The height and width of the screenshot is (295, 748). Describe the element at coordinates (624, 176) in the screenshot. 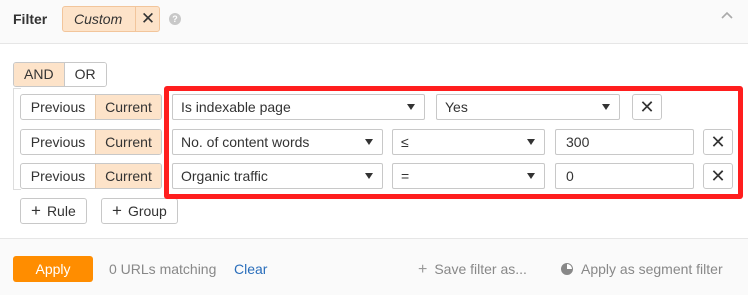

I see `value-input: 0` at that location.